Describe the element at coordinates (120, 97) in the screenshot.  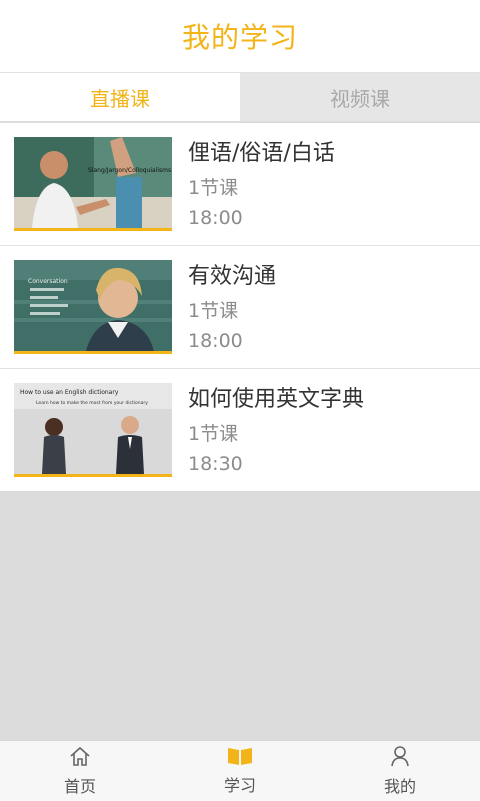
I see `tab-live-course: 直播课` at that location.